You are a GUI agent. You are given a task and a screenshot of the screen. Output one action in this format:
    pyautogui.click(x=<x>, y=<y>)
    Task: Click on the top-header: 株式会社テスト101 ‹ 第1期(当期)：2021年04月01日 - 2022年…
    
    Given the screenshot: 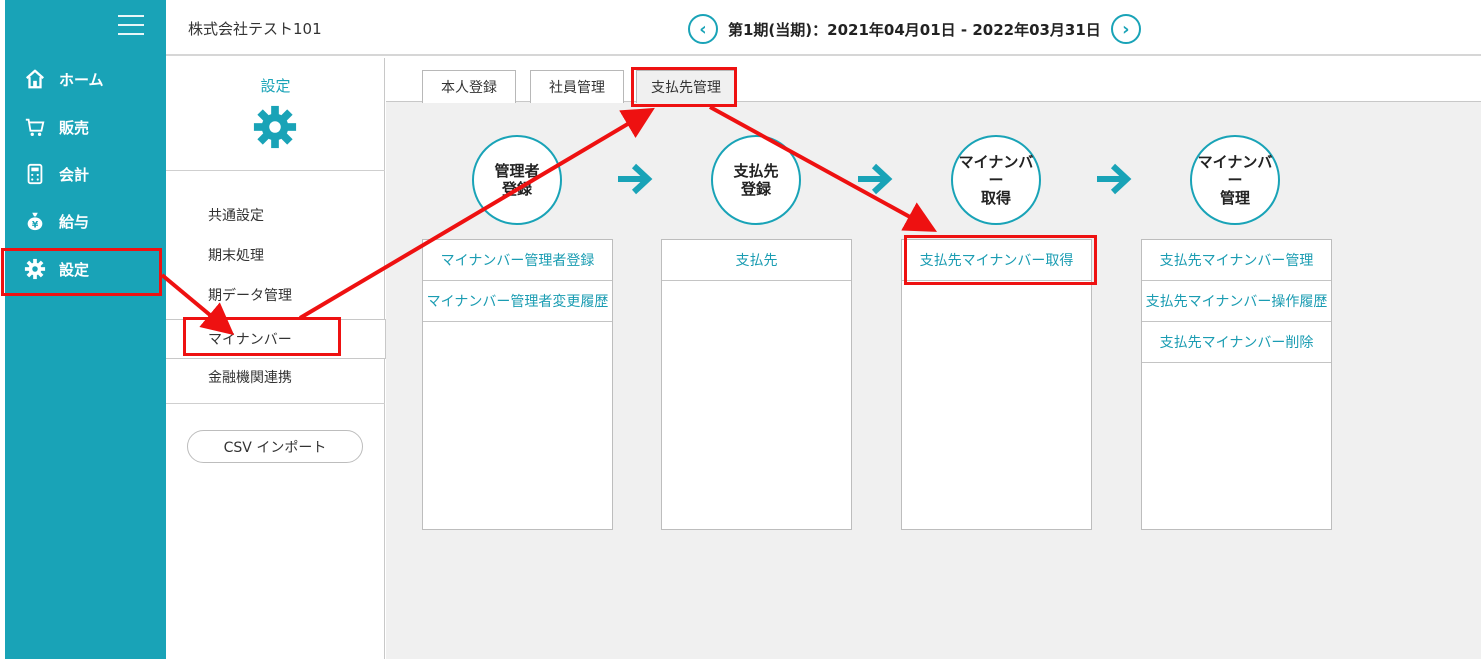 What is the action you would take?
    pyautogui.click(x=823, y=28)
    